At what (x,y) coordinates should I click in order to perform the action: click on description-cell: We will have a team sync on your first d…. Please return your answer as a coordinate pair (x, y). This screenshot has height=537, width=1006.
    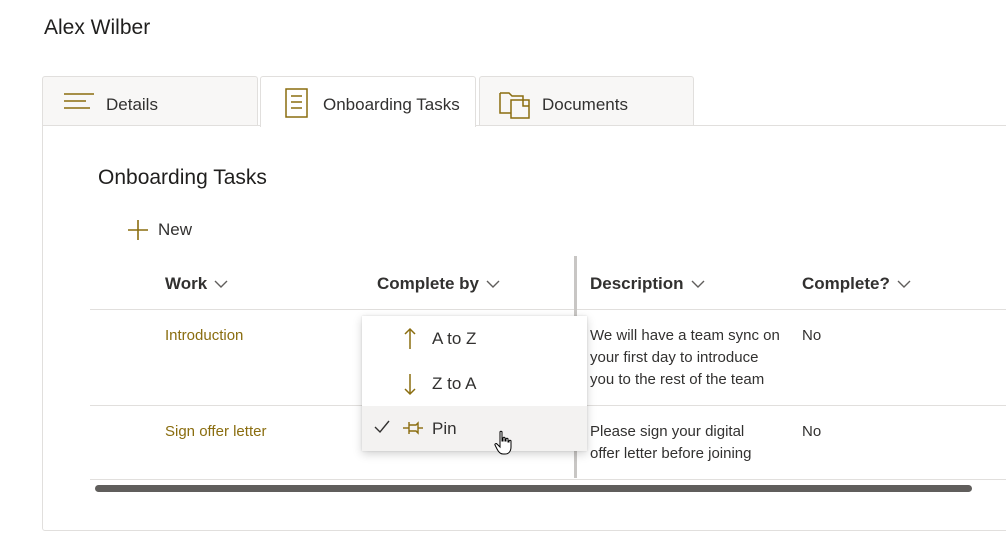
    Looking at the image, I should click on (690, 358).